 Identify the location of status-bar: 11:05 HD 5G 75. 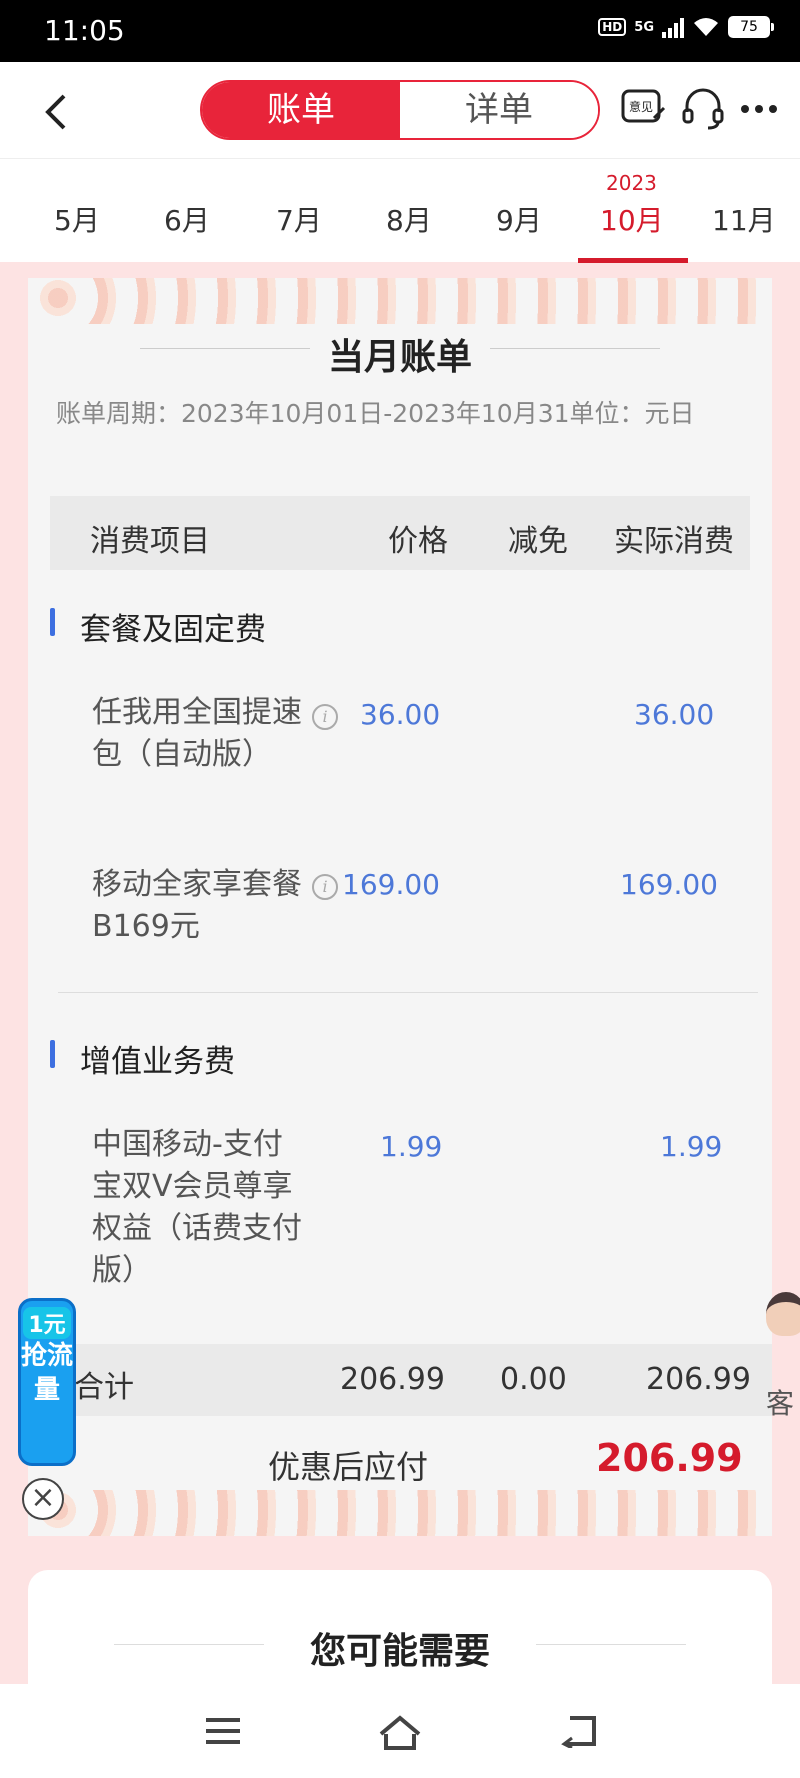
(400, 31).